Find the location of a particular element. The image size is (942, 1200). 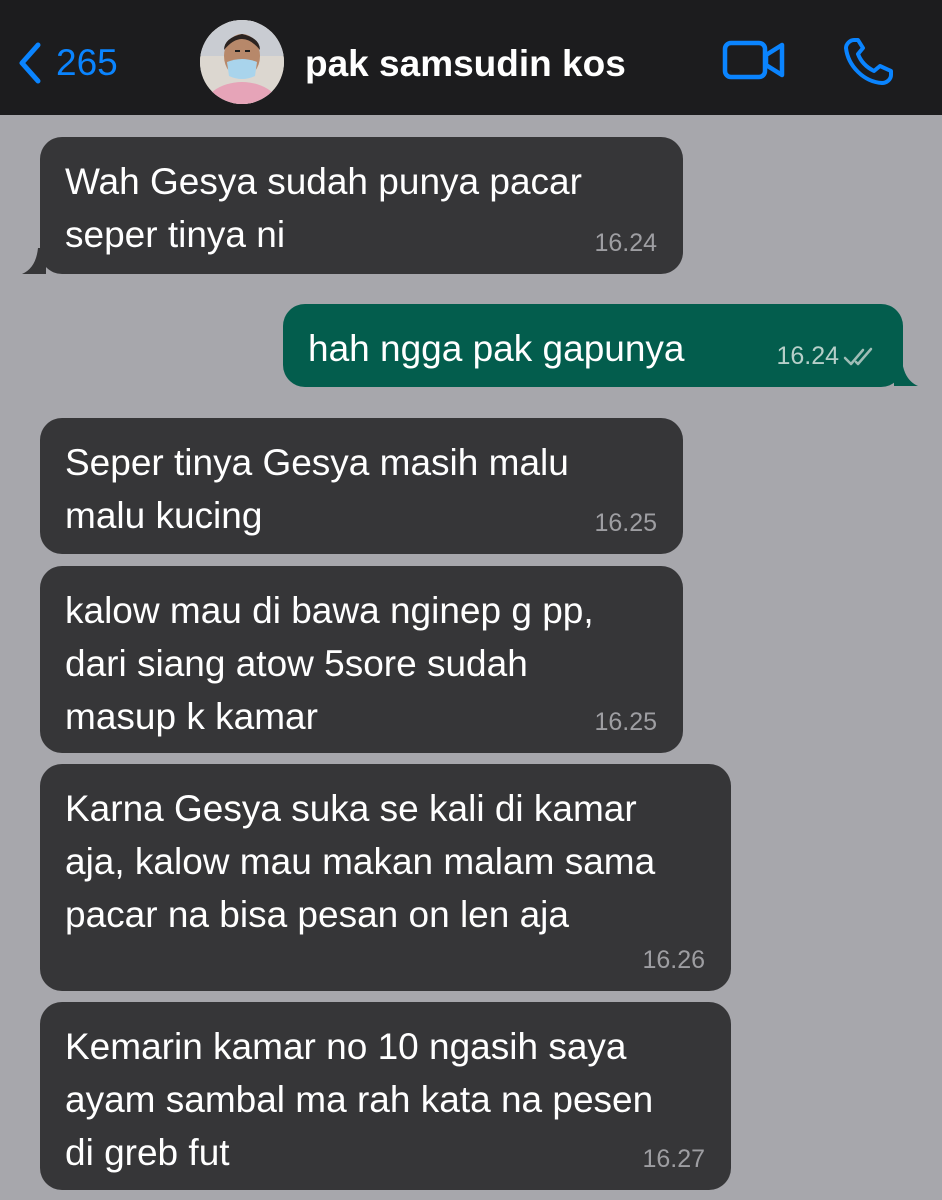

chevron-left-icon is located at coordinates (30, 63).